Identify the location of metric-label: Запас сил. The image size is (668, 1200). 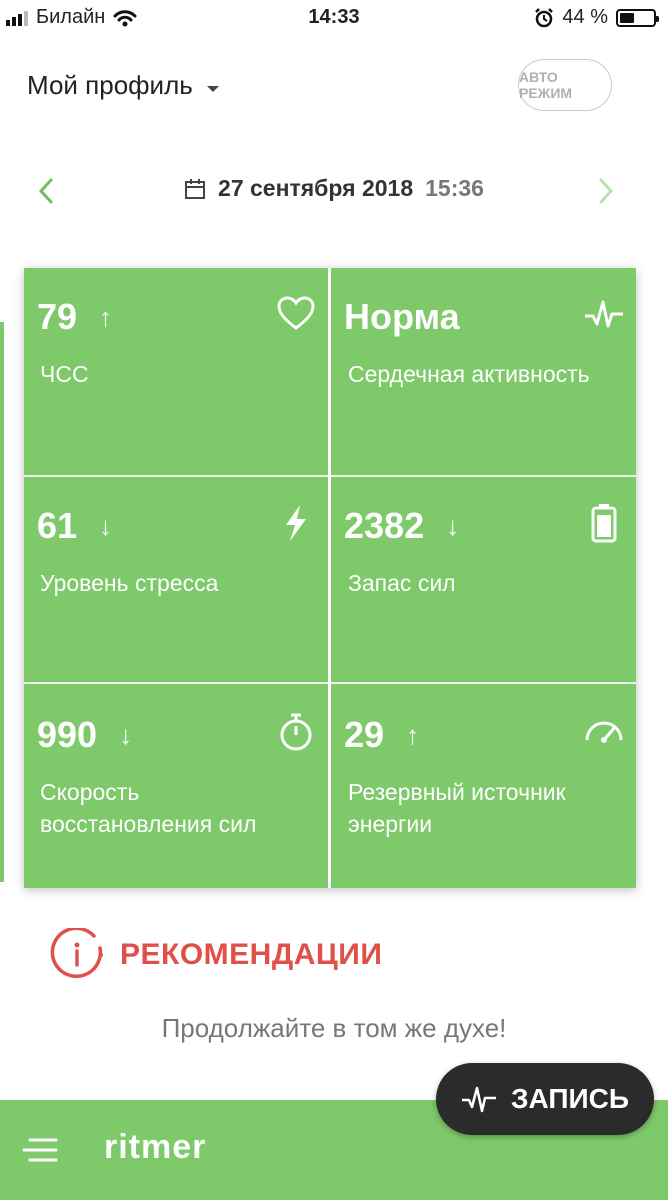
(402, 583).